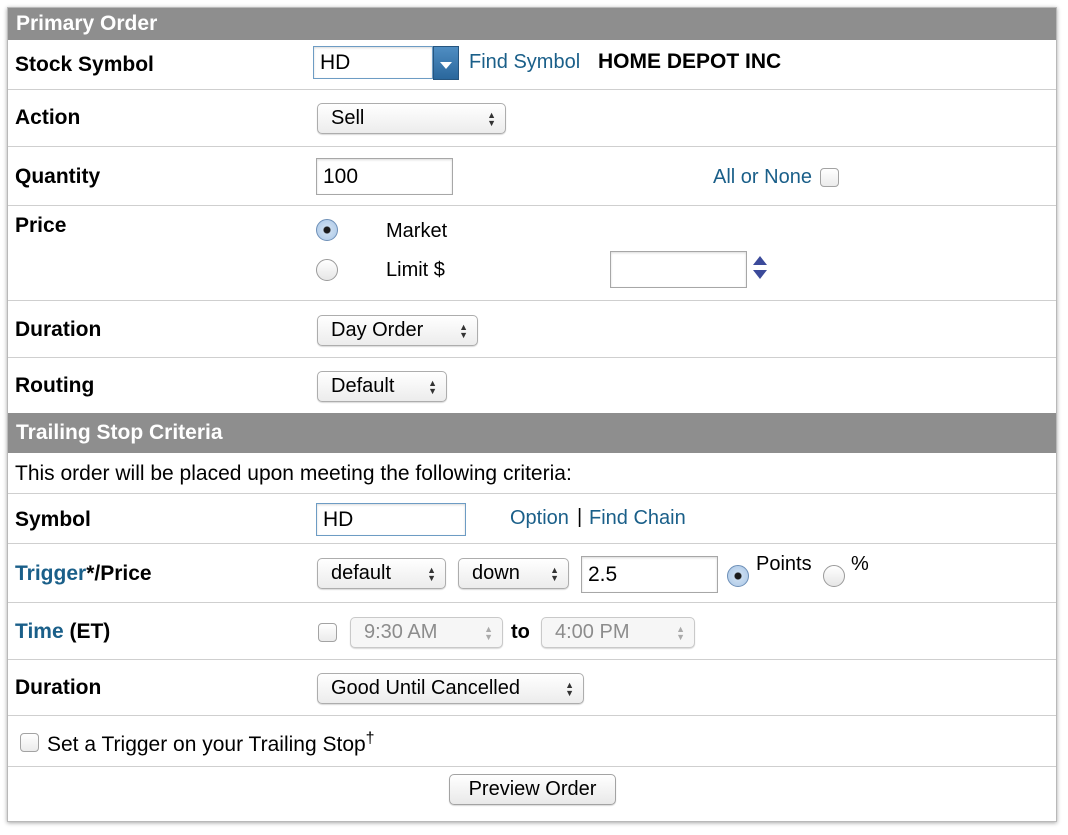  I want to click on action-label: Action, so click(48, 117).